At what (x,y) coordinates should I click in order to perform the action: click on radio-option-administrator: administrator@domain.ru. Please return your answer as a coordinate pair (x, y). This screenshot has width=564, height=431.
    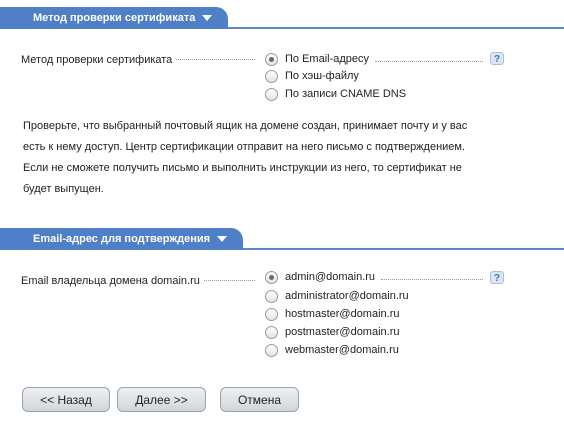
    Looking at the image, I should click on (337, 296).